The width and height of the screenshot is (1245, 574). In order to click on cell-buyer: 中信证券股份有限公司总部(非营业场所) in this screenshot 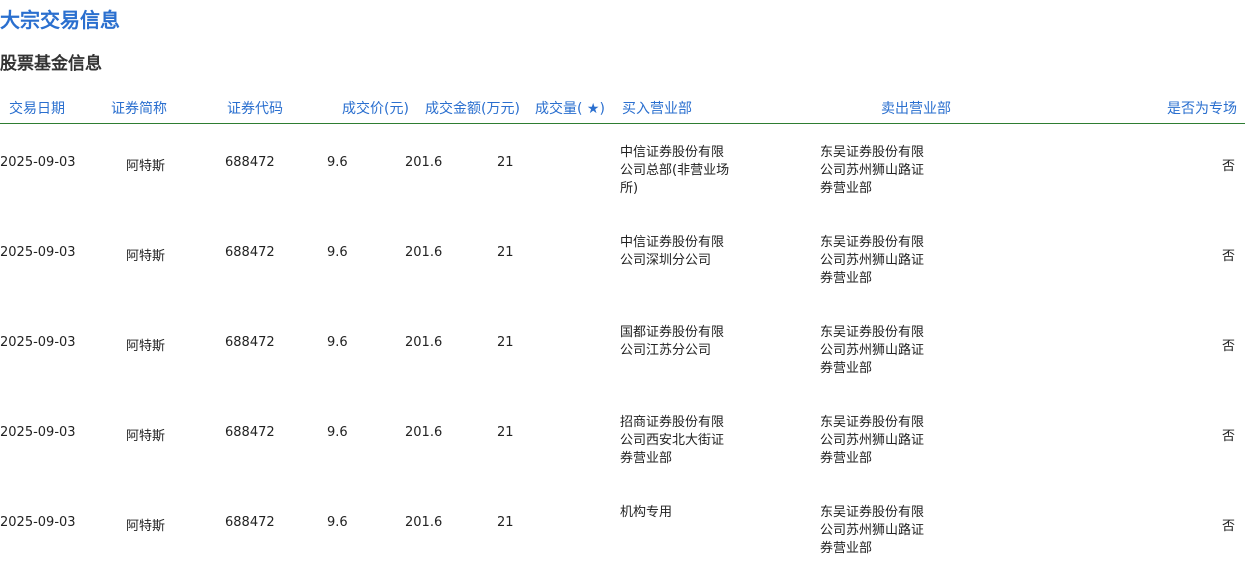, I will do `click(675, 170)`.